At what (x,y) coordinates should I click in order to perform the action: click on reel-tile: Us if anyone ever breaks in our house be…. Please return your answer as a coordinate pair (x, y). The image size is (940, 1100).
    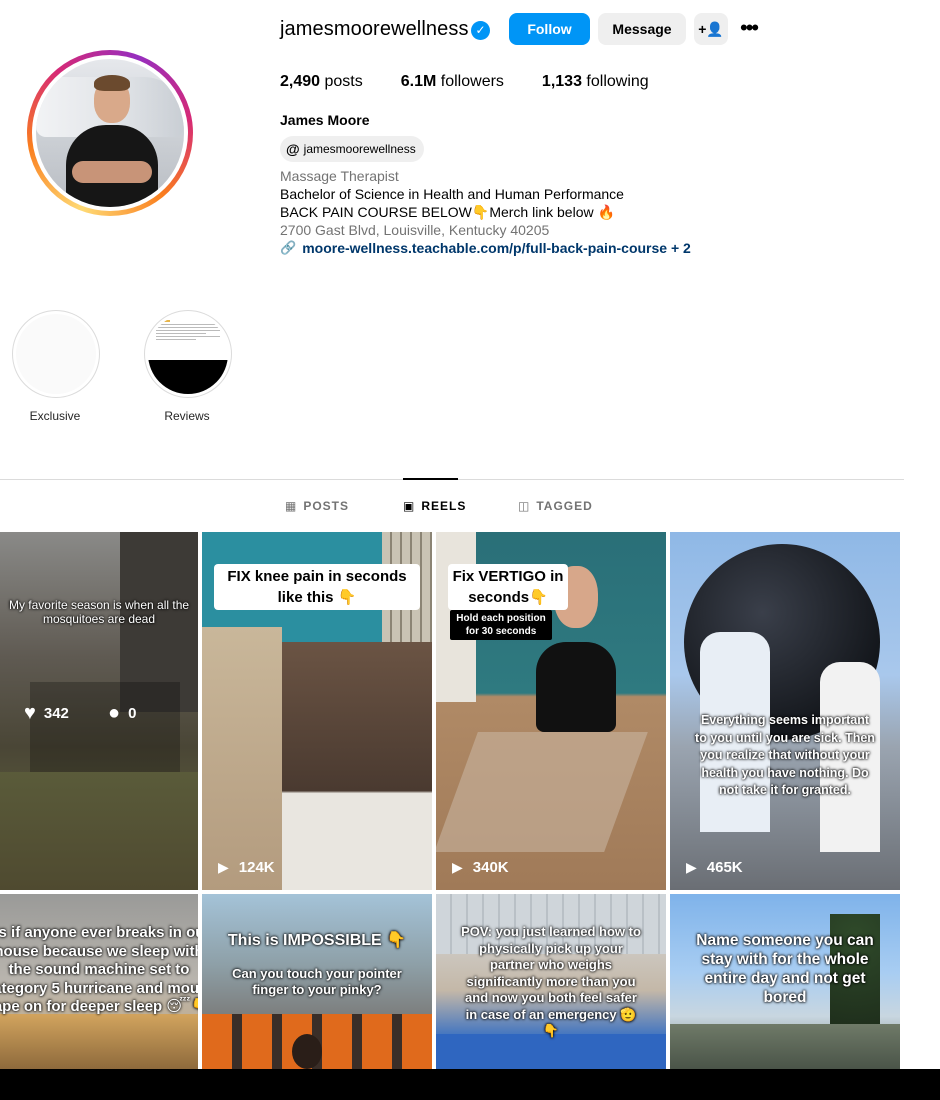
    Looking at the image, I should click on (99, 981).